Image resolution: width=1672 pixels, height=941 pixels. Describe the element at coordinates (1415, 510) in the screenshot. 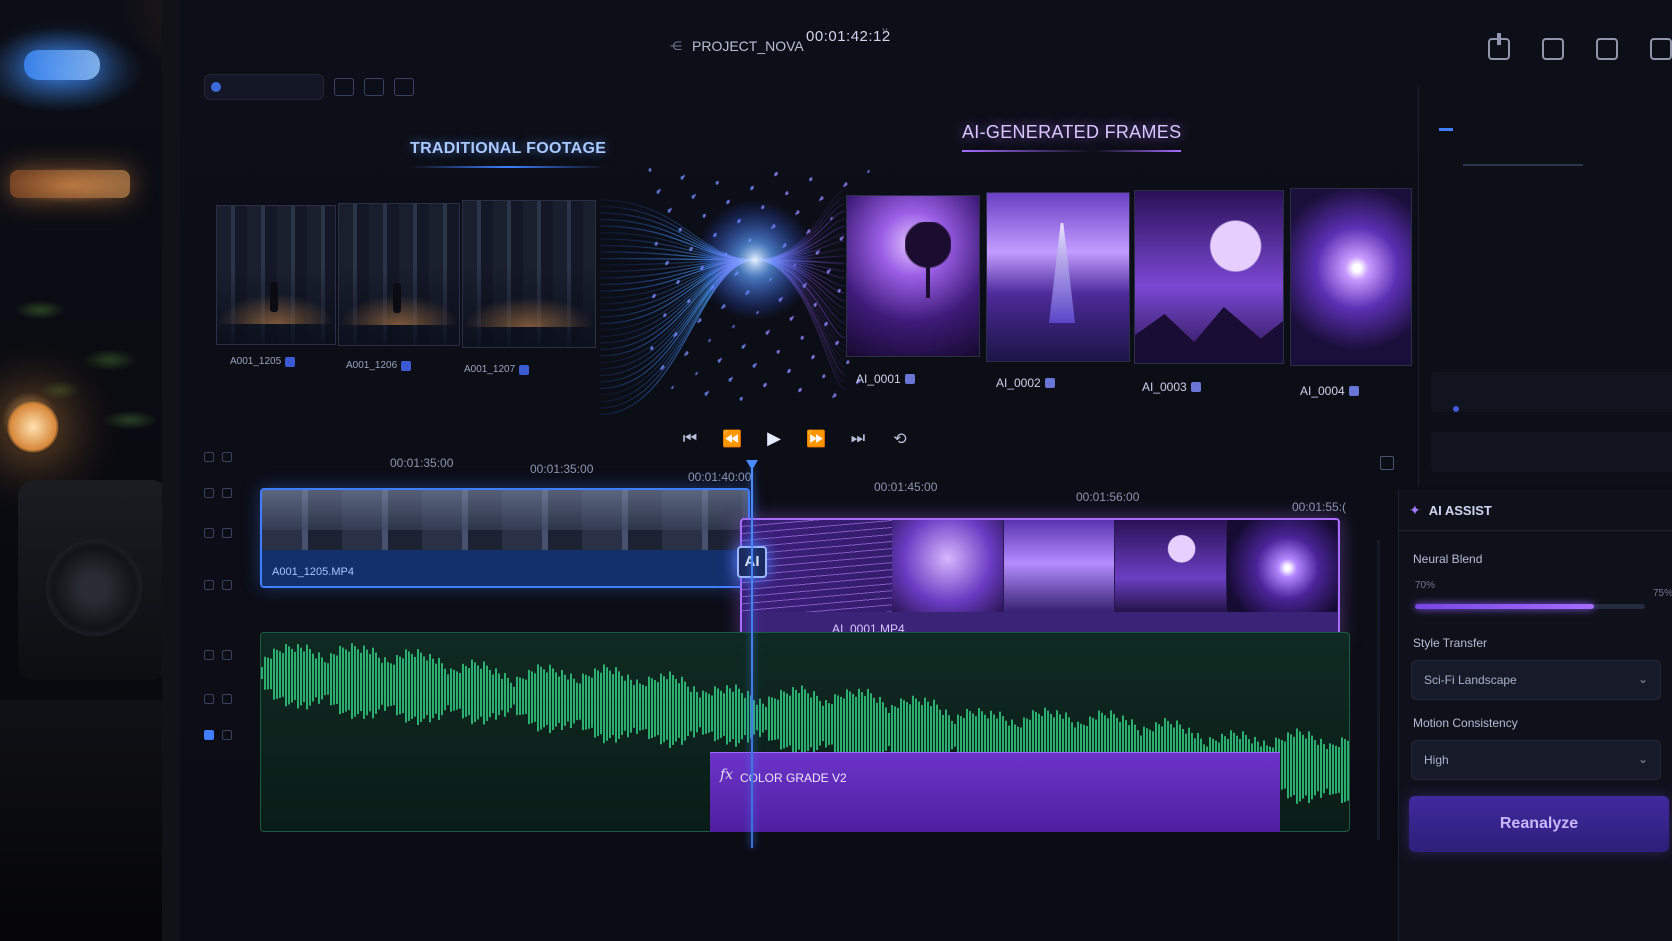

I see `sparkle-icon: ✦` at that location.